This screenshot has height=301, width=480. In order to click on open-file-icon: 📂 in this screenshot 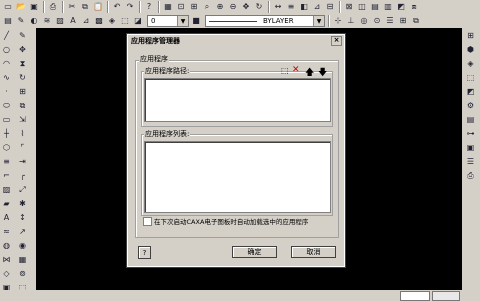, I will do `click(21, 7)`.